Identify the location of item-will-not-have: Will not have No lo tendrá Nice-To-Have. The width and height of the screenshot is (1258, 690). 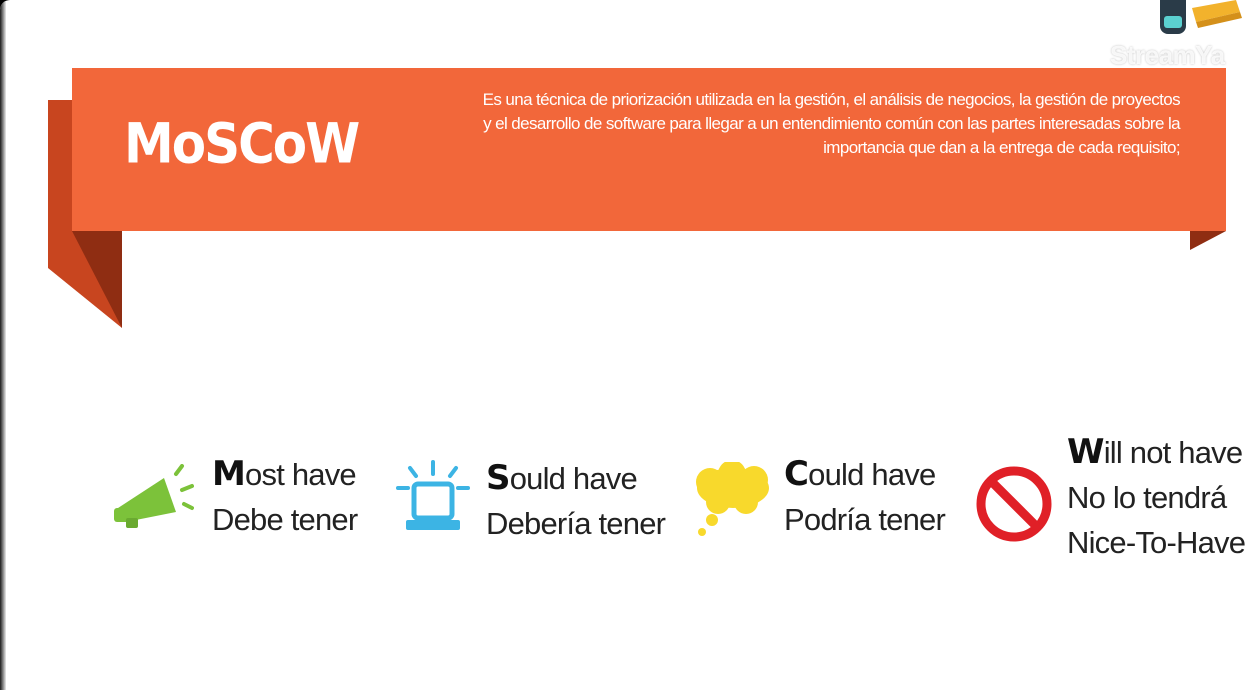
(1156, 497).